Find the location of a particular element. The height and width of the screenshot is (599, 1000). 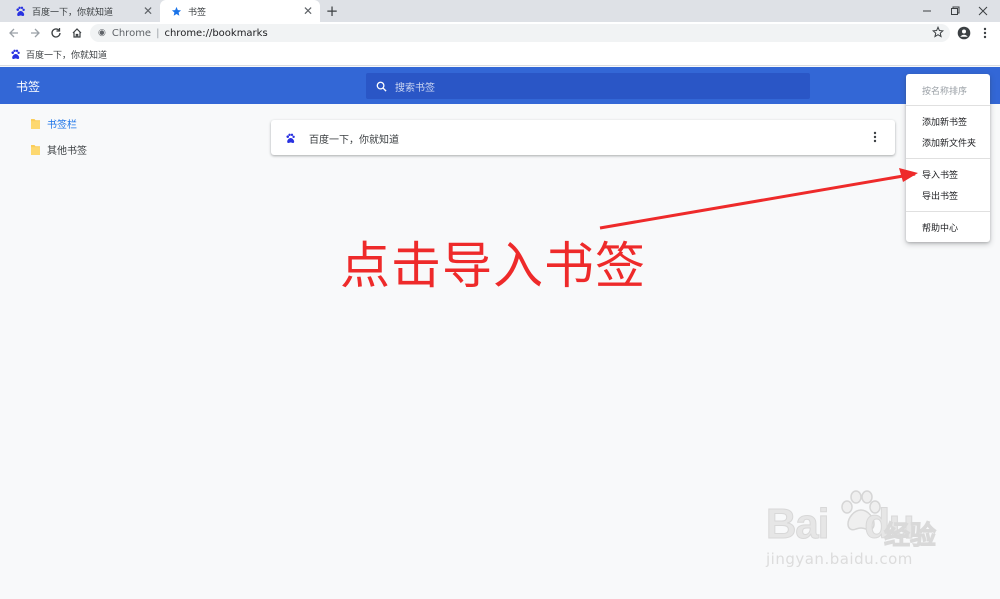

sidebar-item-other-bookmarks: 其他书签 is located at coordinates (58, 149).